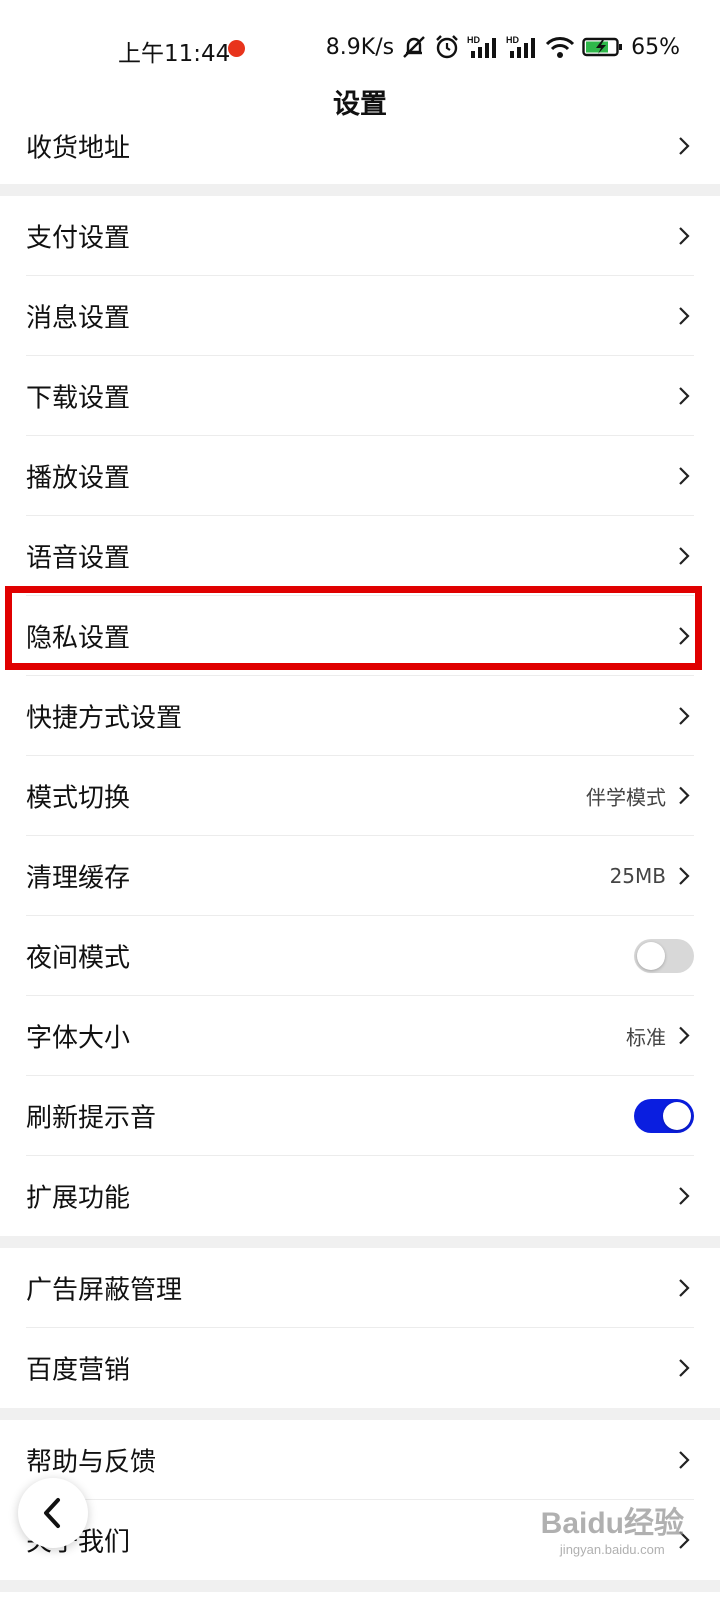  Describe the element at coordinates (602, 47) in the screenshot. I see `battery-charging-icon` at that location.